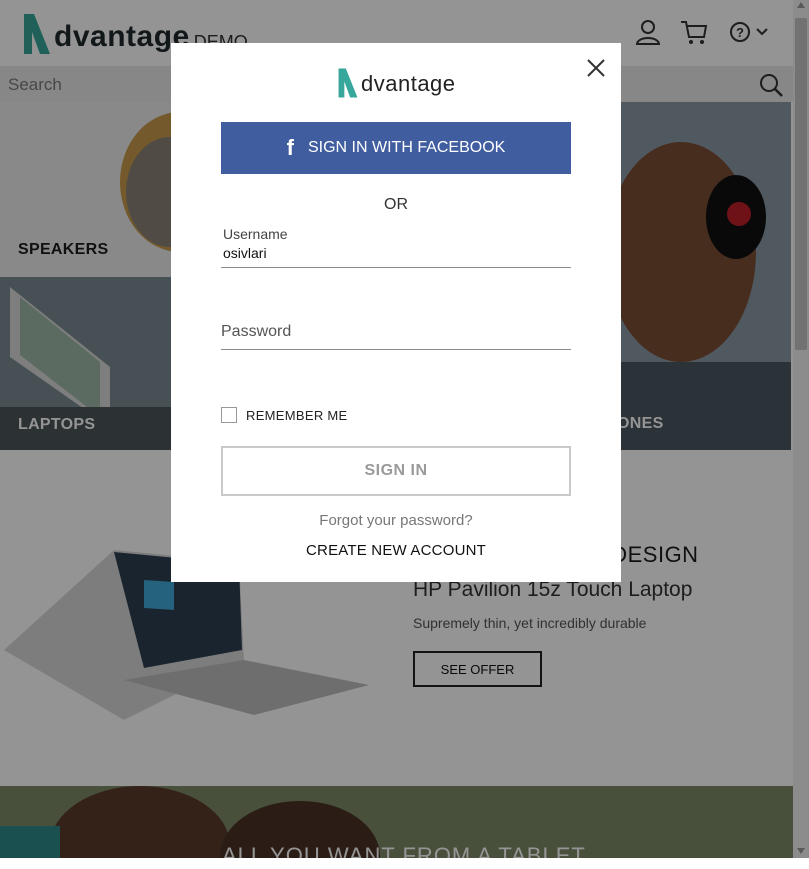 The width and height of the screenshot is (809, 869). I want to click on username-label: Username, so click(255, 234).